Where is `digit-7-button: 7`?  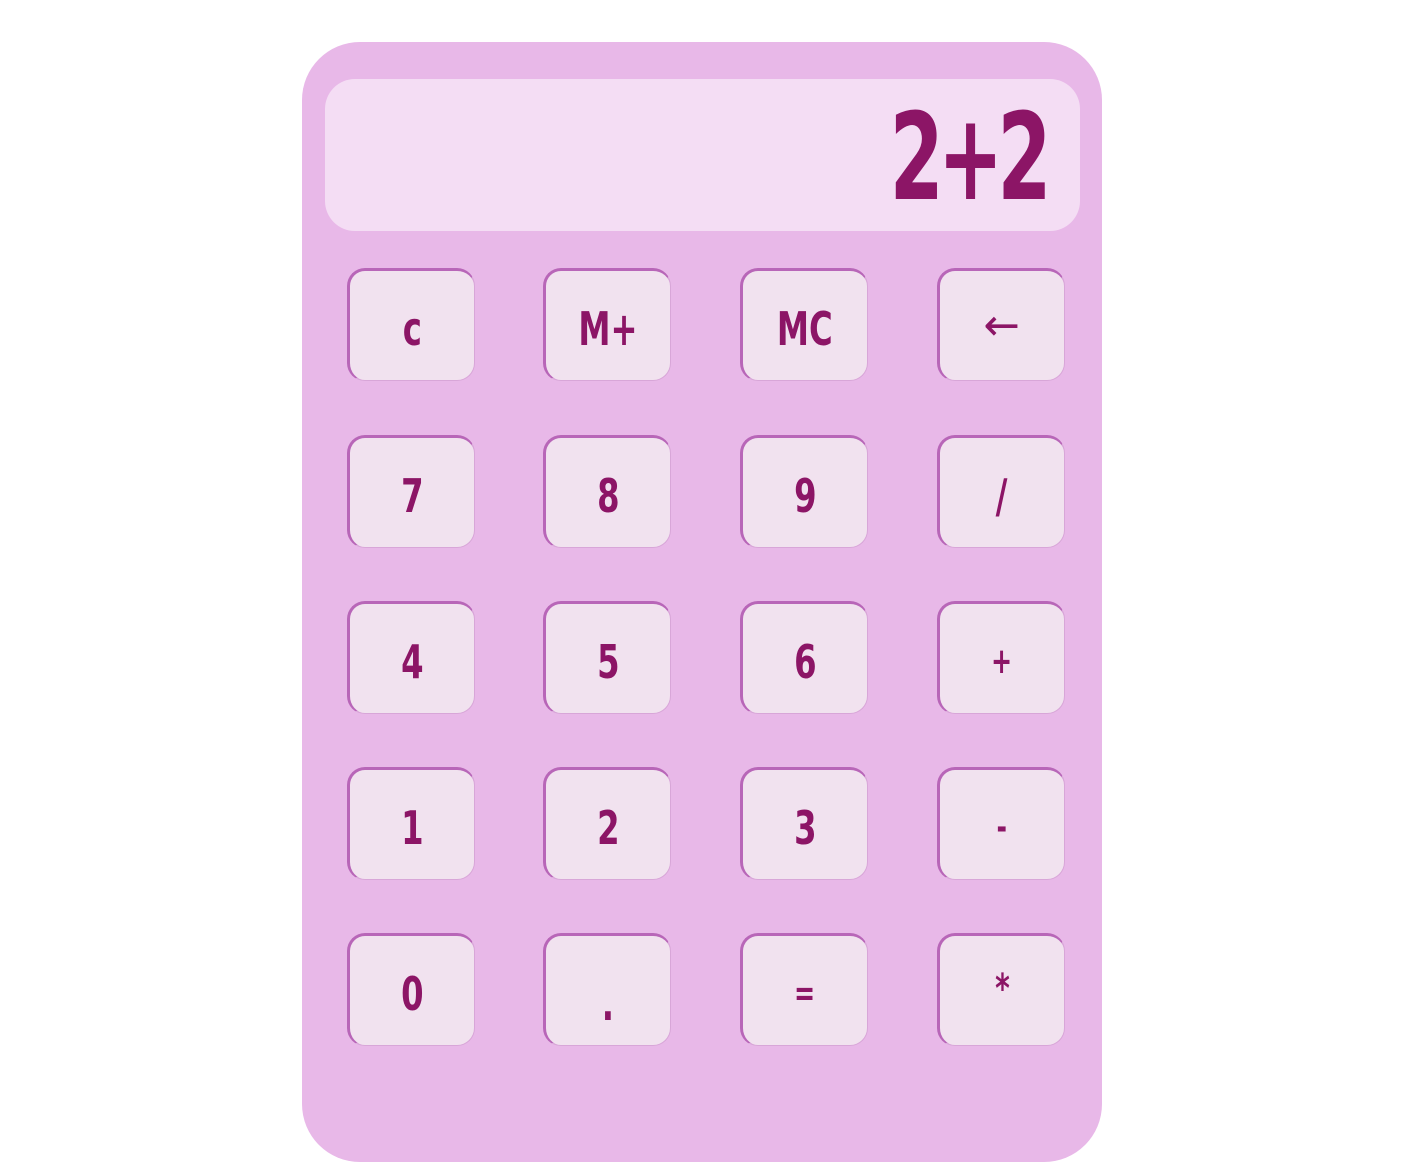 digit-7-button: 7 is located at coordinates (411, 491).